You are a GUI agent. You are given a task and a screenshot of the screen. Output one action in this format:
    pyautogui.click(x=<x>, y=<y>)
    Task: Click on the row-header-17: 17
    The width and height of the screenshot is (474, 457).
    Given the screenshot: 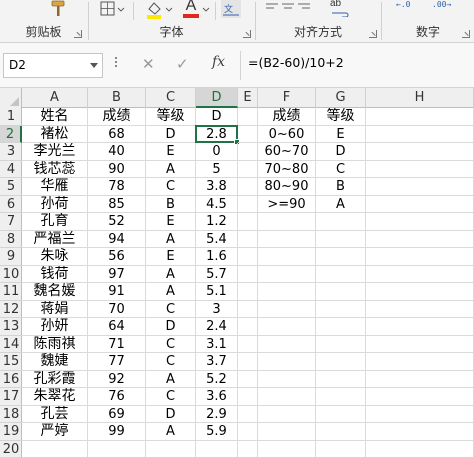 What is the action you would take?
    pyautogui.click(x=11, y=397)
    